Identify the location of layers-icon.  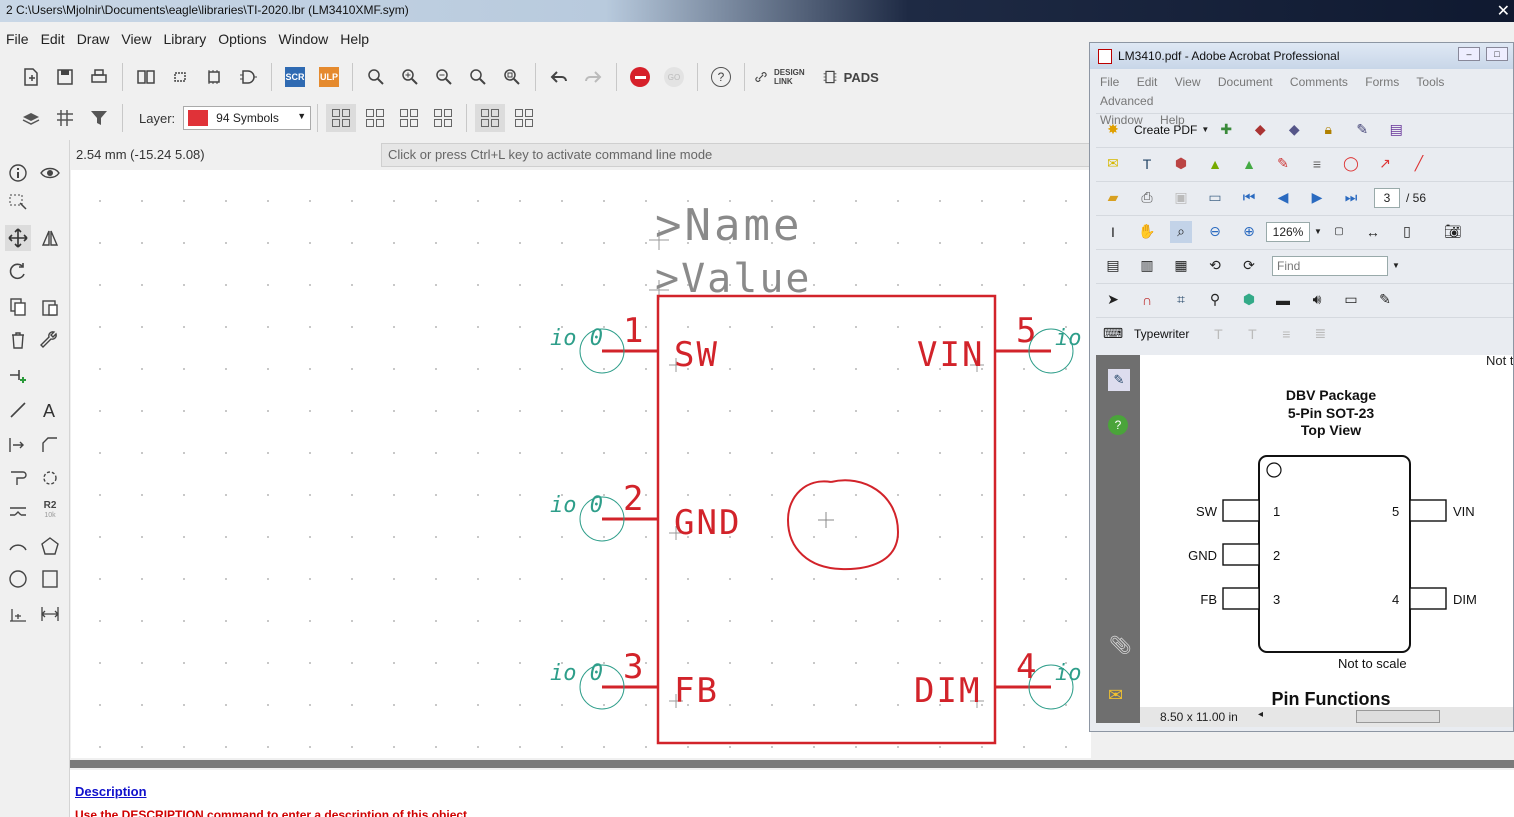
(31, 118).